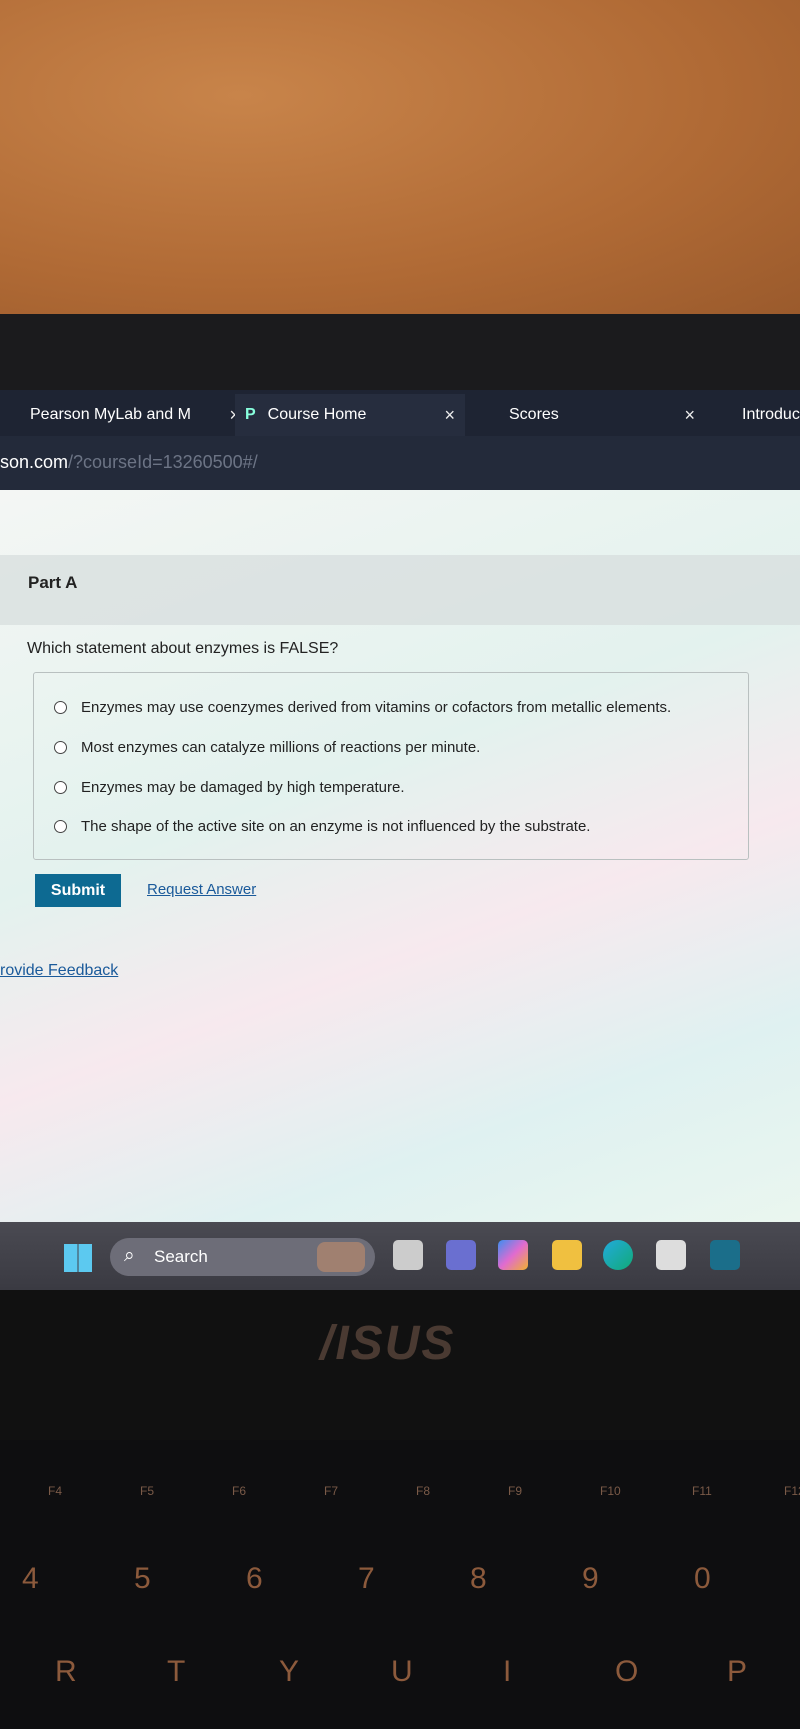 This screenshot has height=1729, width=800. What do you see at coordinates (534, 414) in the screenshot?
I see `tab-label: Scores` at bounding box center [534, 414].